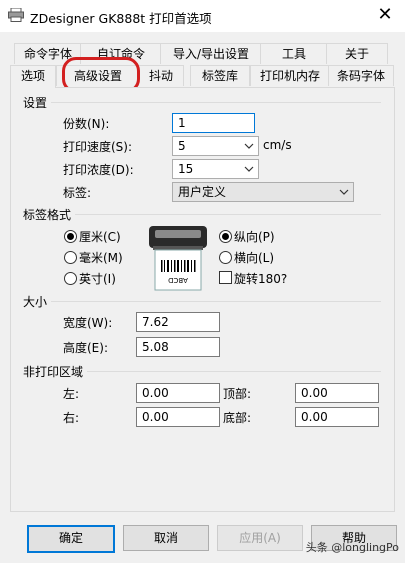  I want to click on ok-button: 确定, so click(71, 539).